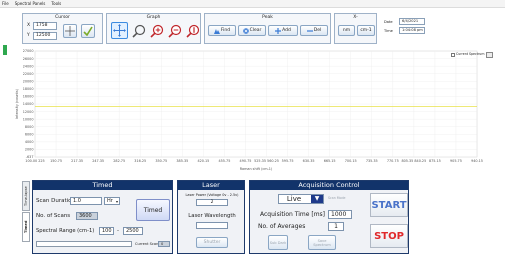 The height and width of the screenshot is (261, 505). Describe the element at coordinates (119, 30) in the screenshot. I see `graph-pan-button` at that location.